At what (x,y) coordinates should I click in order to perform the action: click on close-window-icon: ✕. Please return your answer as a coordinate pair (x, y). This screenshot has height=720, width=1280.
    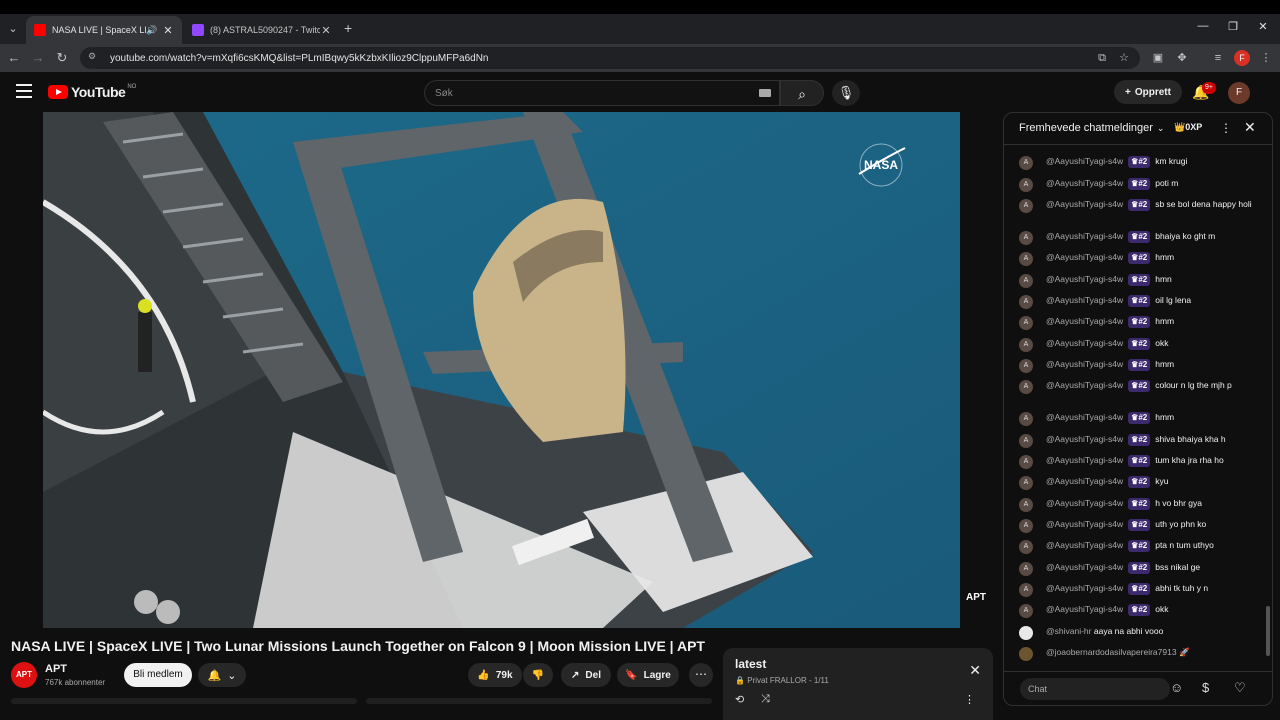
    Looking at the image, I should click on (1263, 26).